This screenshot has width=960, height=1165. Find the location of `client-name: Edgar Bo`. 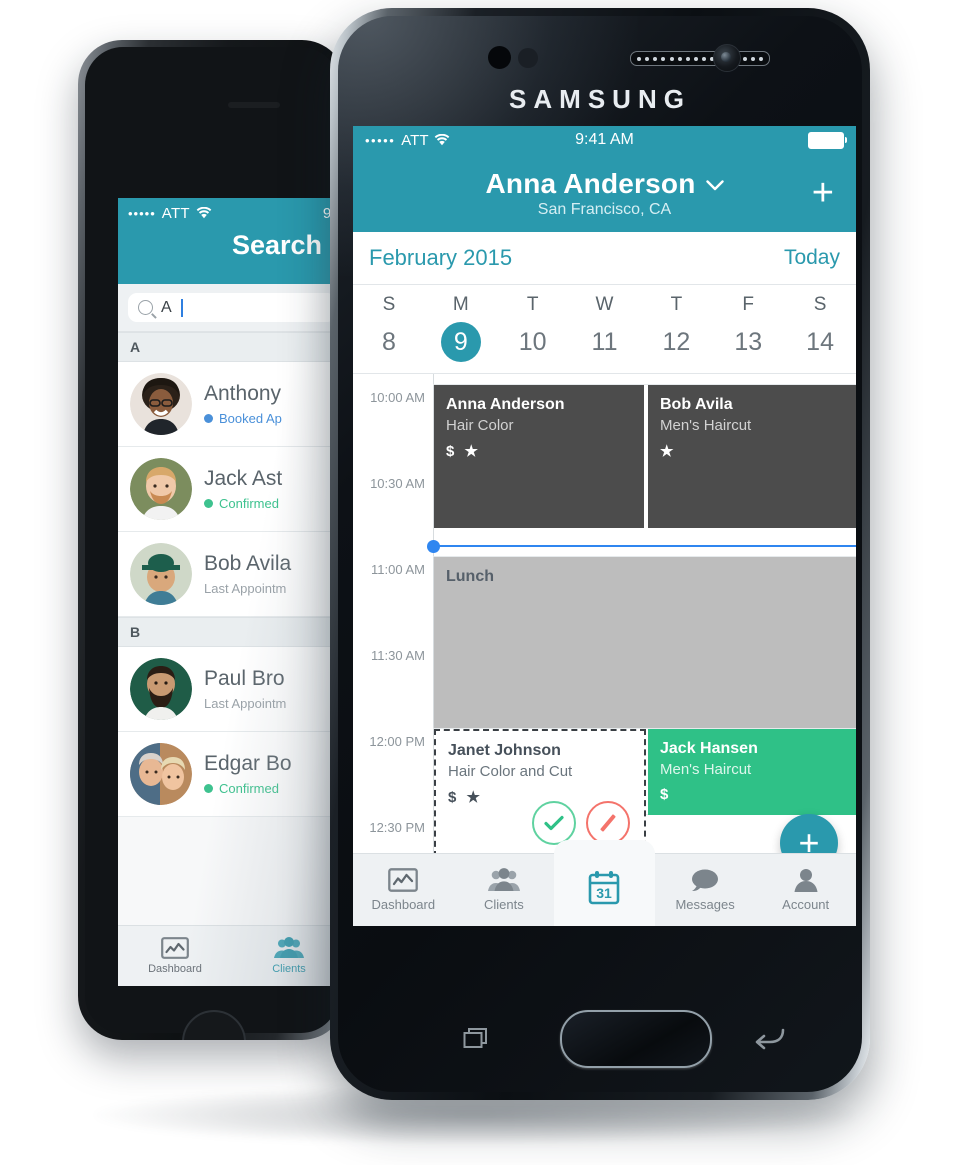

client-name: Edgar Bo is located at coordinates (248, 763).